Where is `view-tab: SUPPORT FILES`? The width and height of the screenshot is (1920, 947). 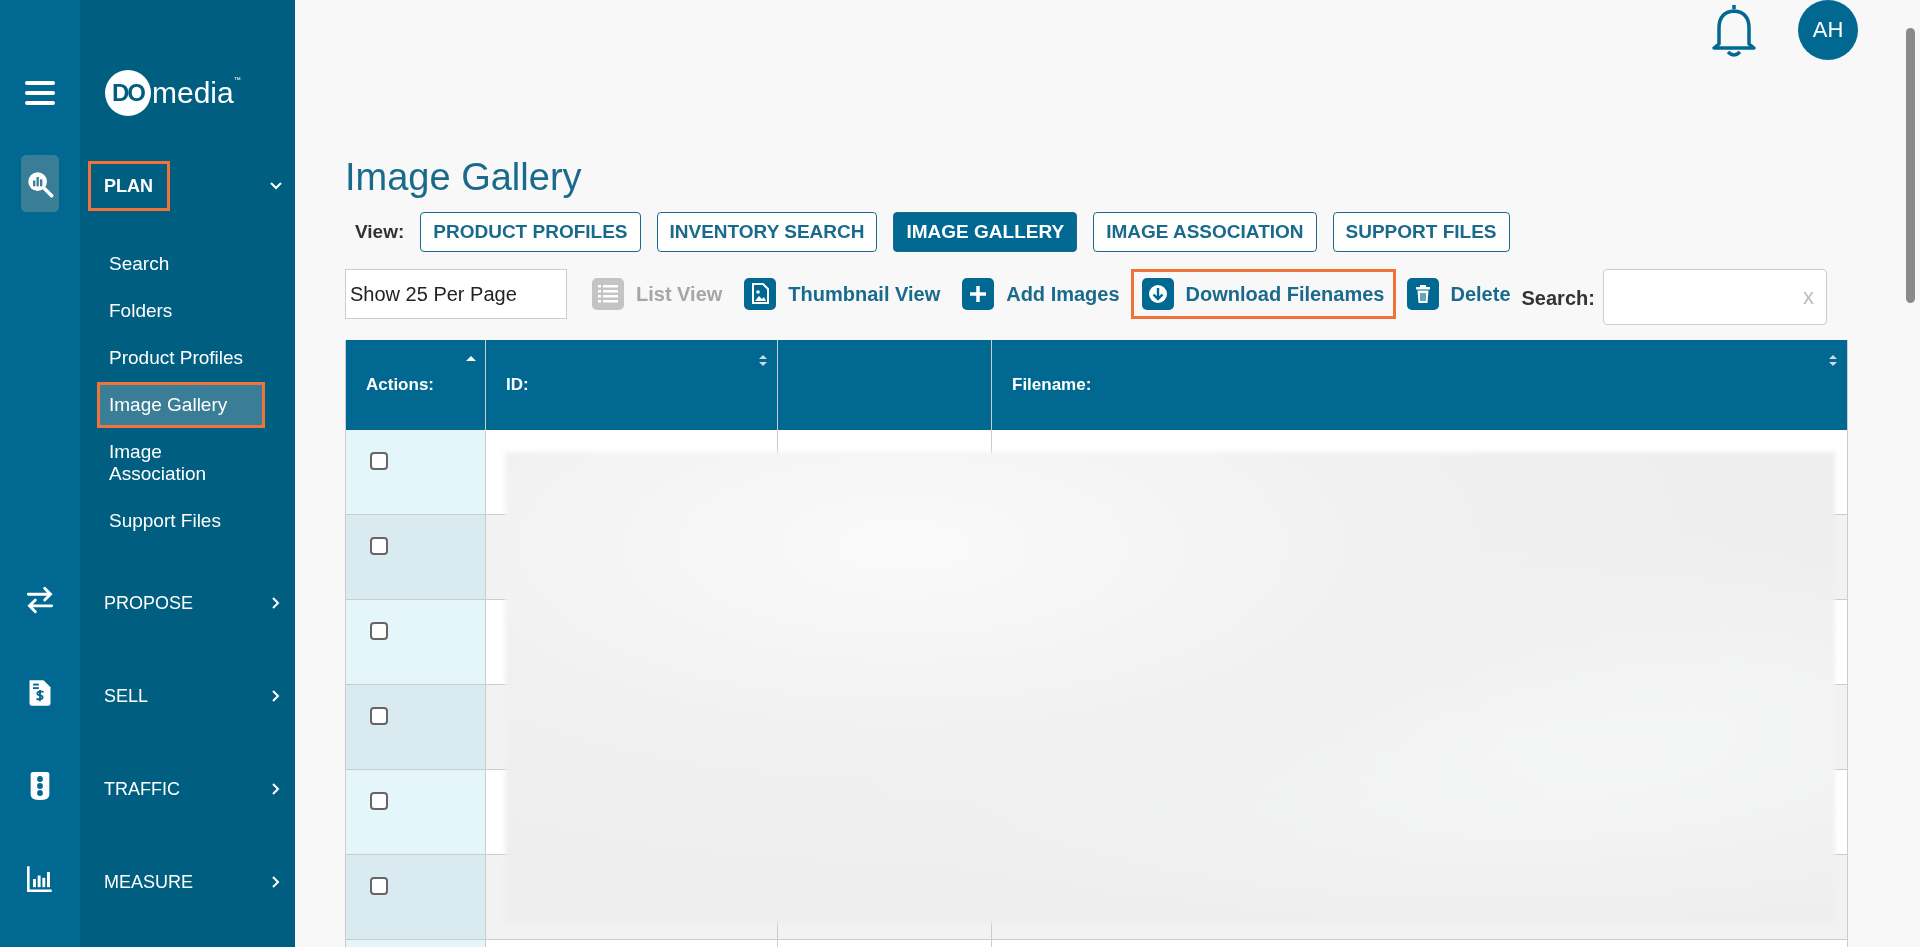 view-tab: SUPPORT FILES is located at coordinates (1421, 232).